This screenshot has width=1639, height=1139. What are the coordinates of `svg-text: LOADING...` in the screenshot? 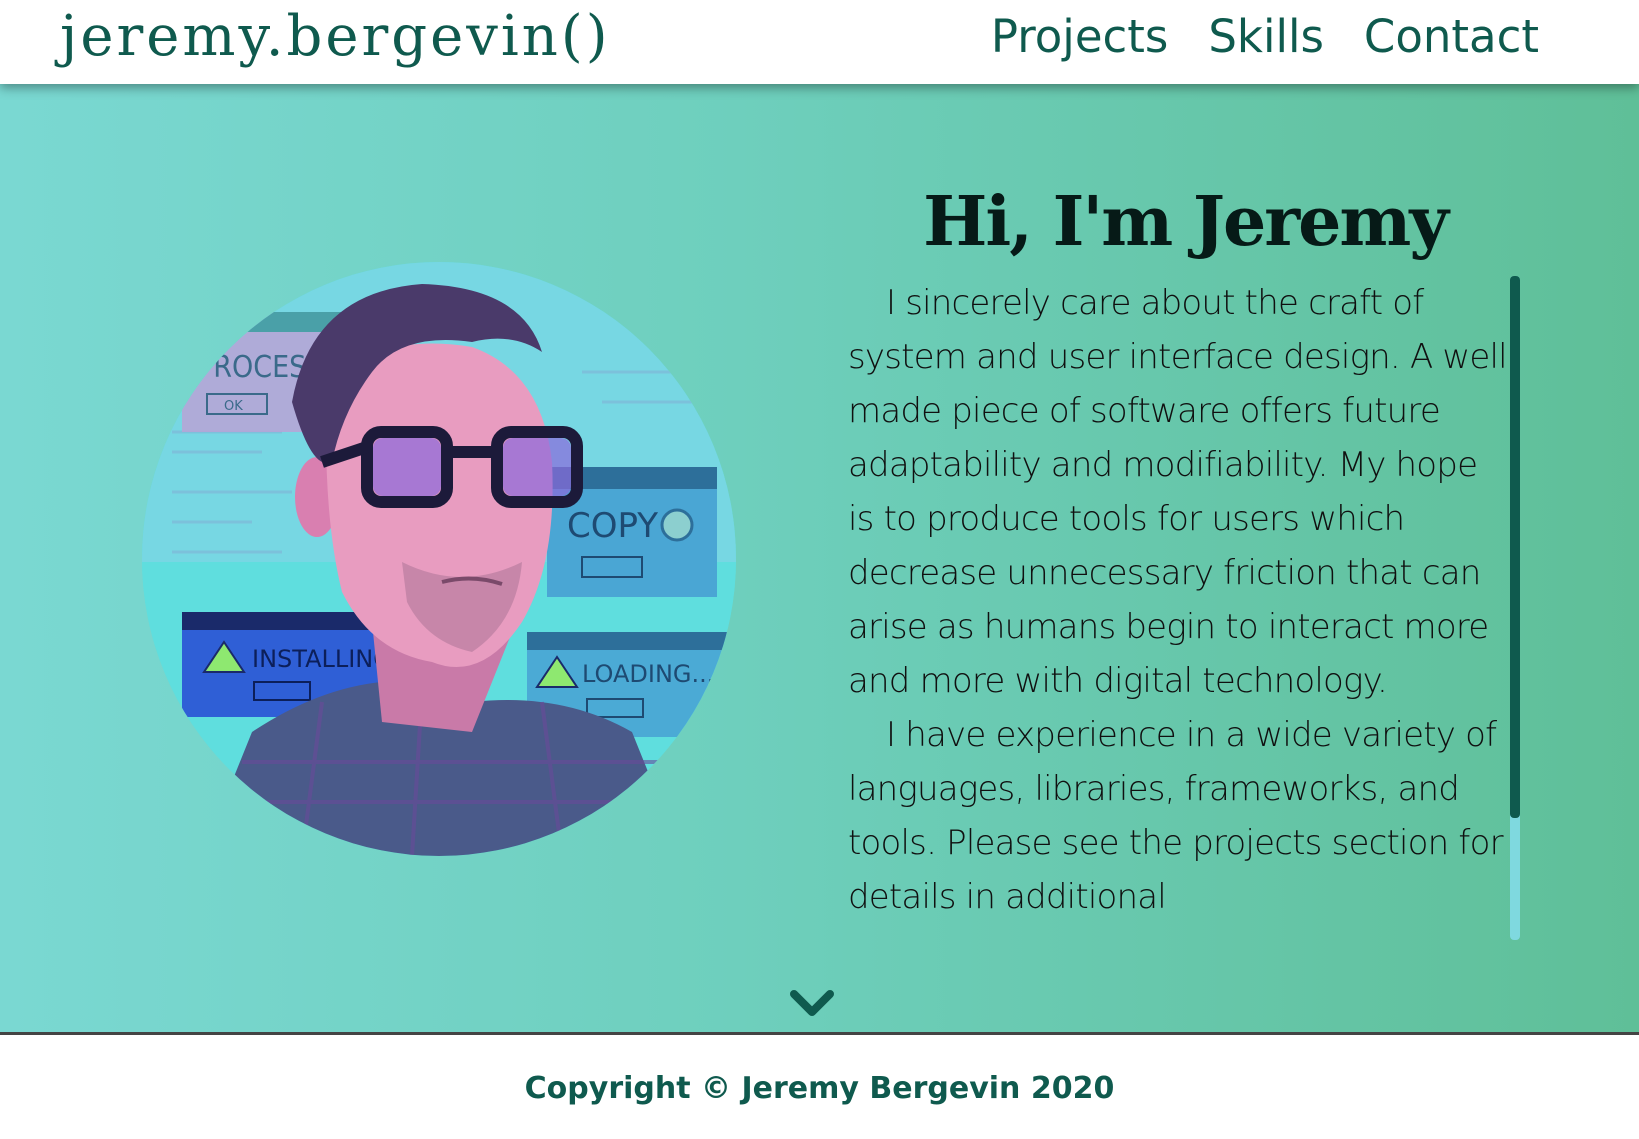 It's located at (648, 674).